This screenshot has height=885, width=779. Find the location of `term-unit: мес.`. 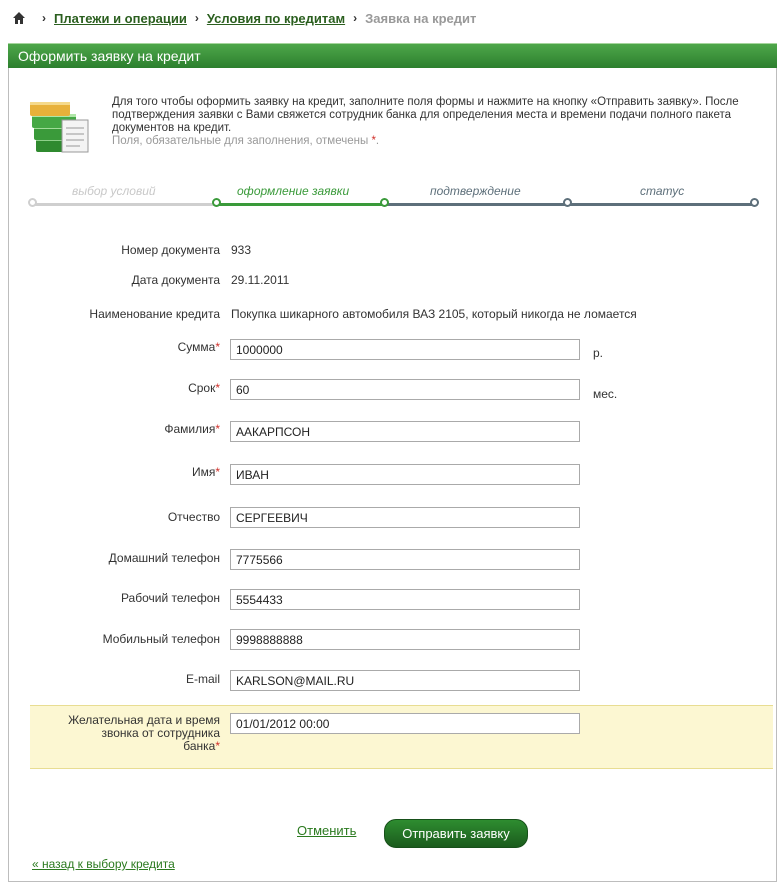

term-unit: мес. is located at coordinates (605, 394).